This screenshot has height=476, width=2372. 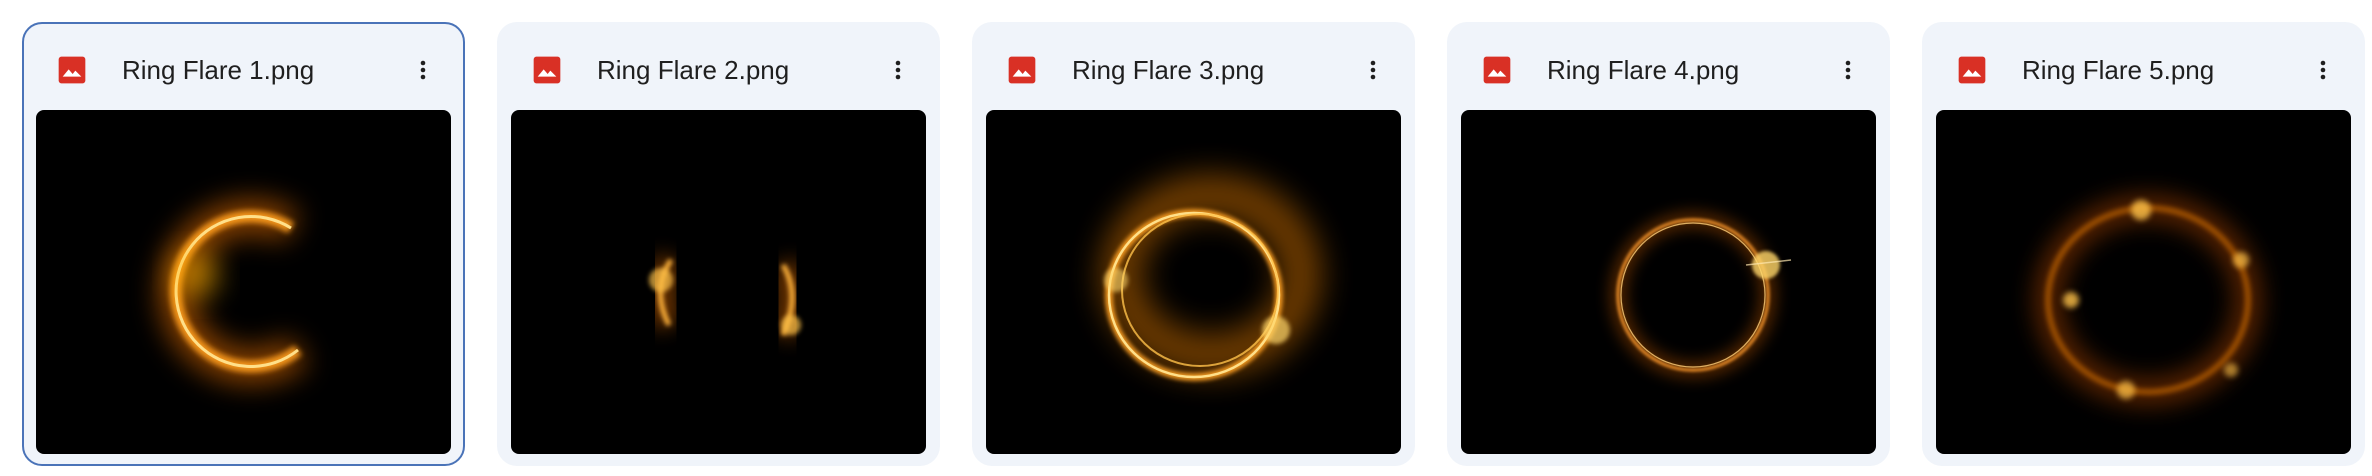 I want to click on file-name: Ring Flare 2.png, so click(x=693, y=70).